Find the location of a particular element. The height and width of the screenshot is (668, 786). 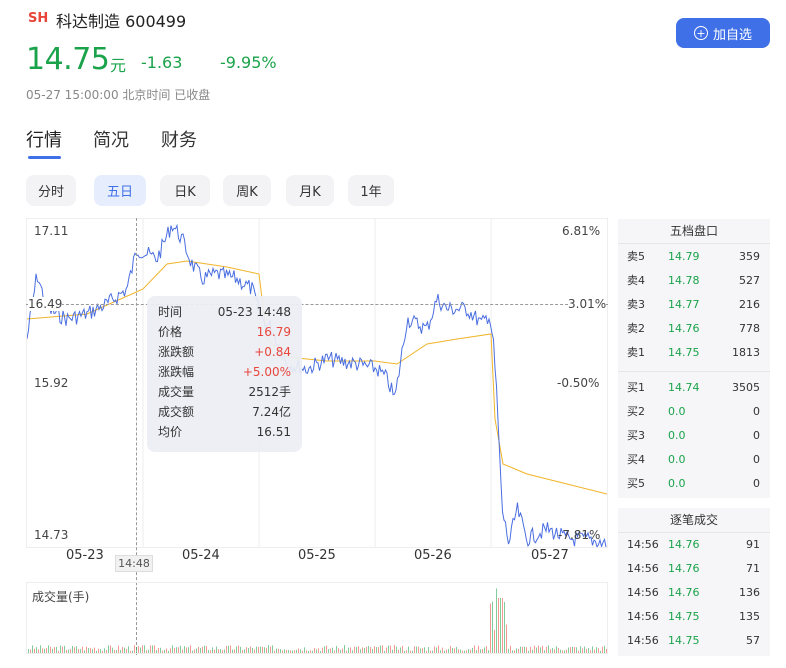

y-right-label: -0.50% is located at coordinates (578, 383).